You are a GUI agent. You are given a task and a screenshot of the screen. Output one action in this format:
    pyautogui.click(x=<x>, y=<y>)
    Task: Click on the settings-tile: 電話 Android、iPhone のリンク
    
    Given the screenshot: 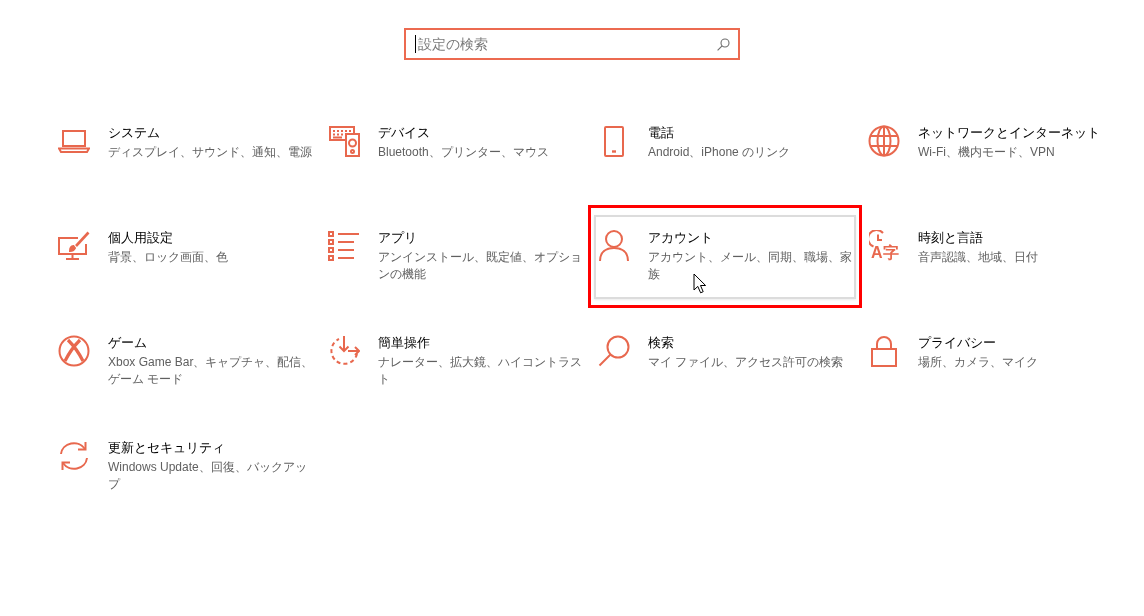 What is the action you would take?
    pyautogui.click(x=725, y=152)
    